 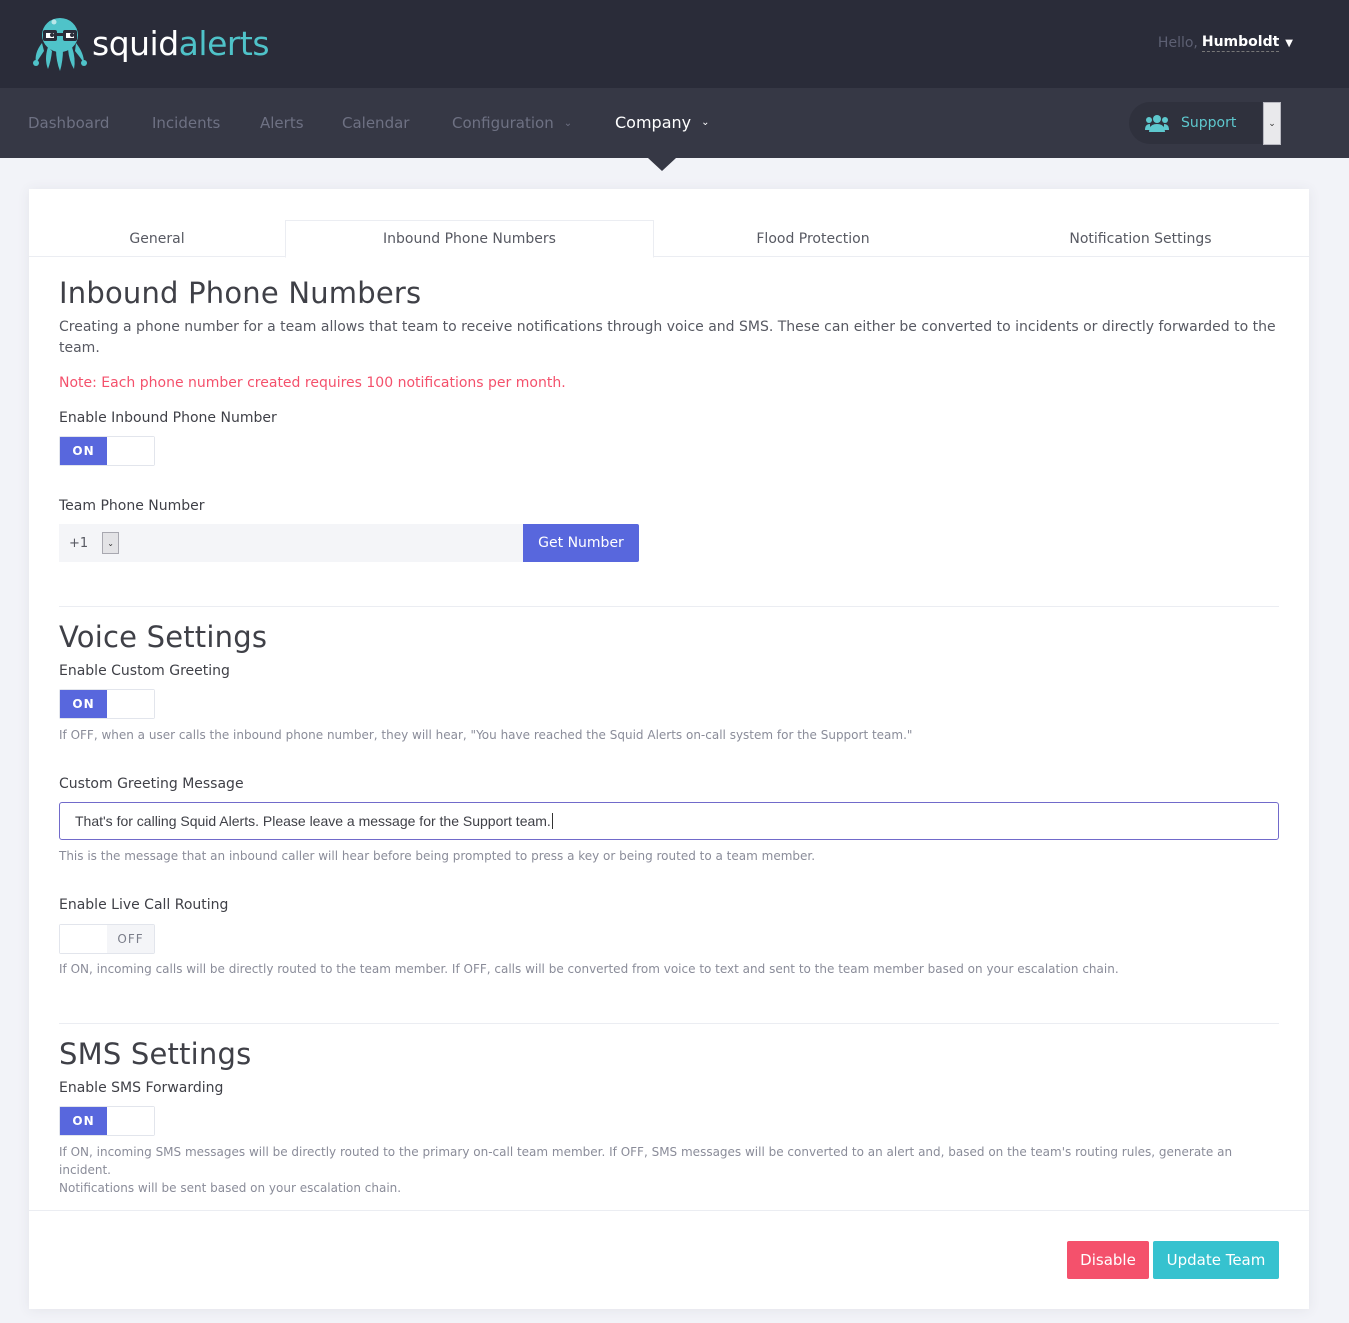 I want to click on team-selector-label: Support, so click(x=1209, y=123).